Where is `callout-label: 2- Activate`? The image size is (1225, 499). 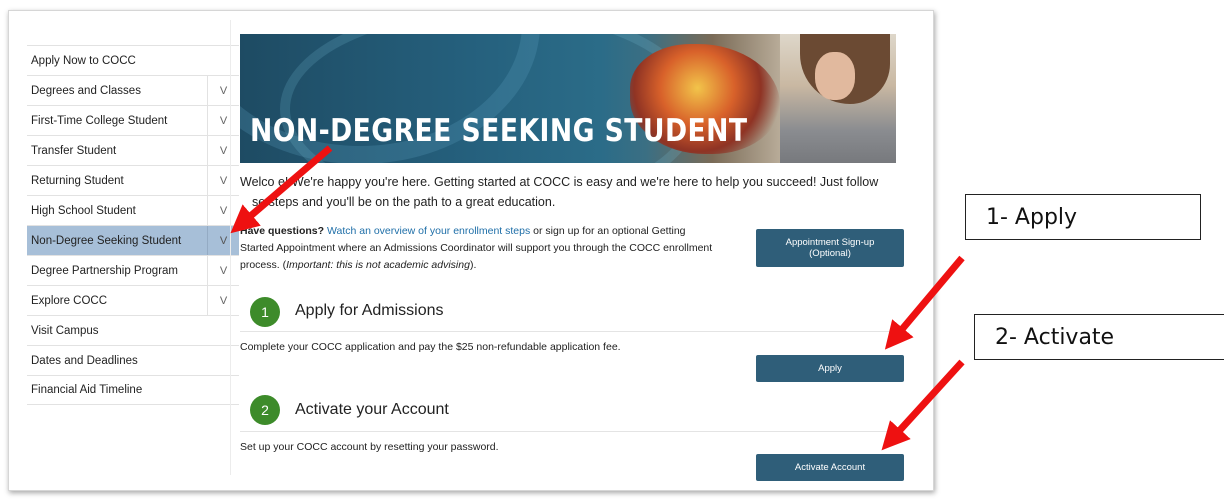
callout-label: 2- Activate is located at coordinates (1055, 337).